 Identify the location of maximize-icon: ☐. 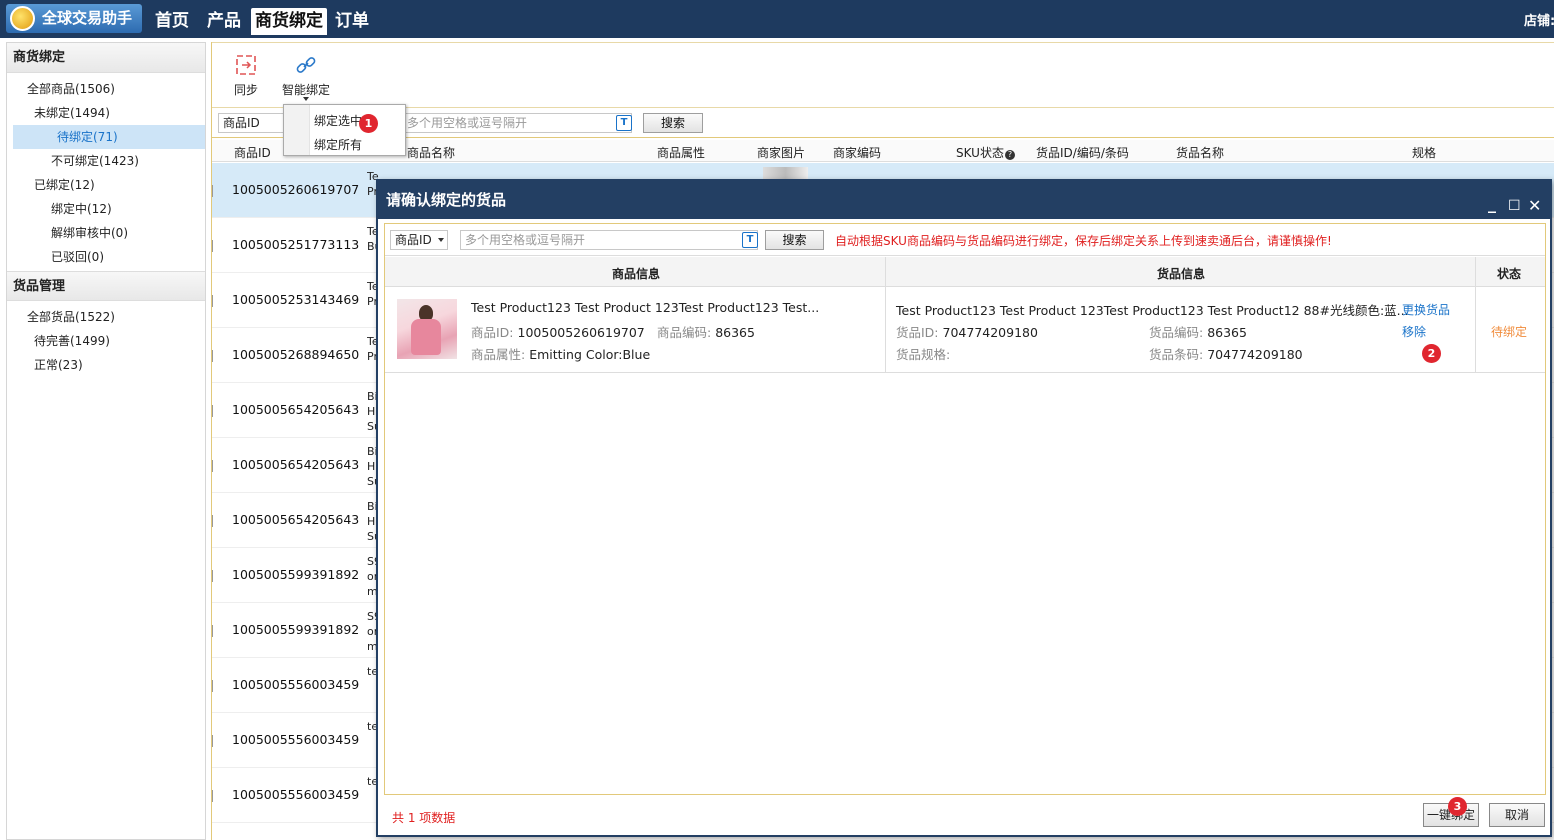
(1514, 206).